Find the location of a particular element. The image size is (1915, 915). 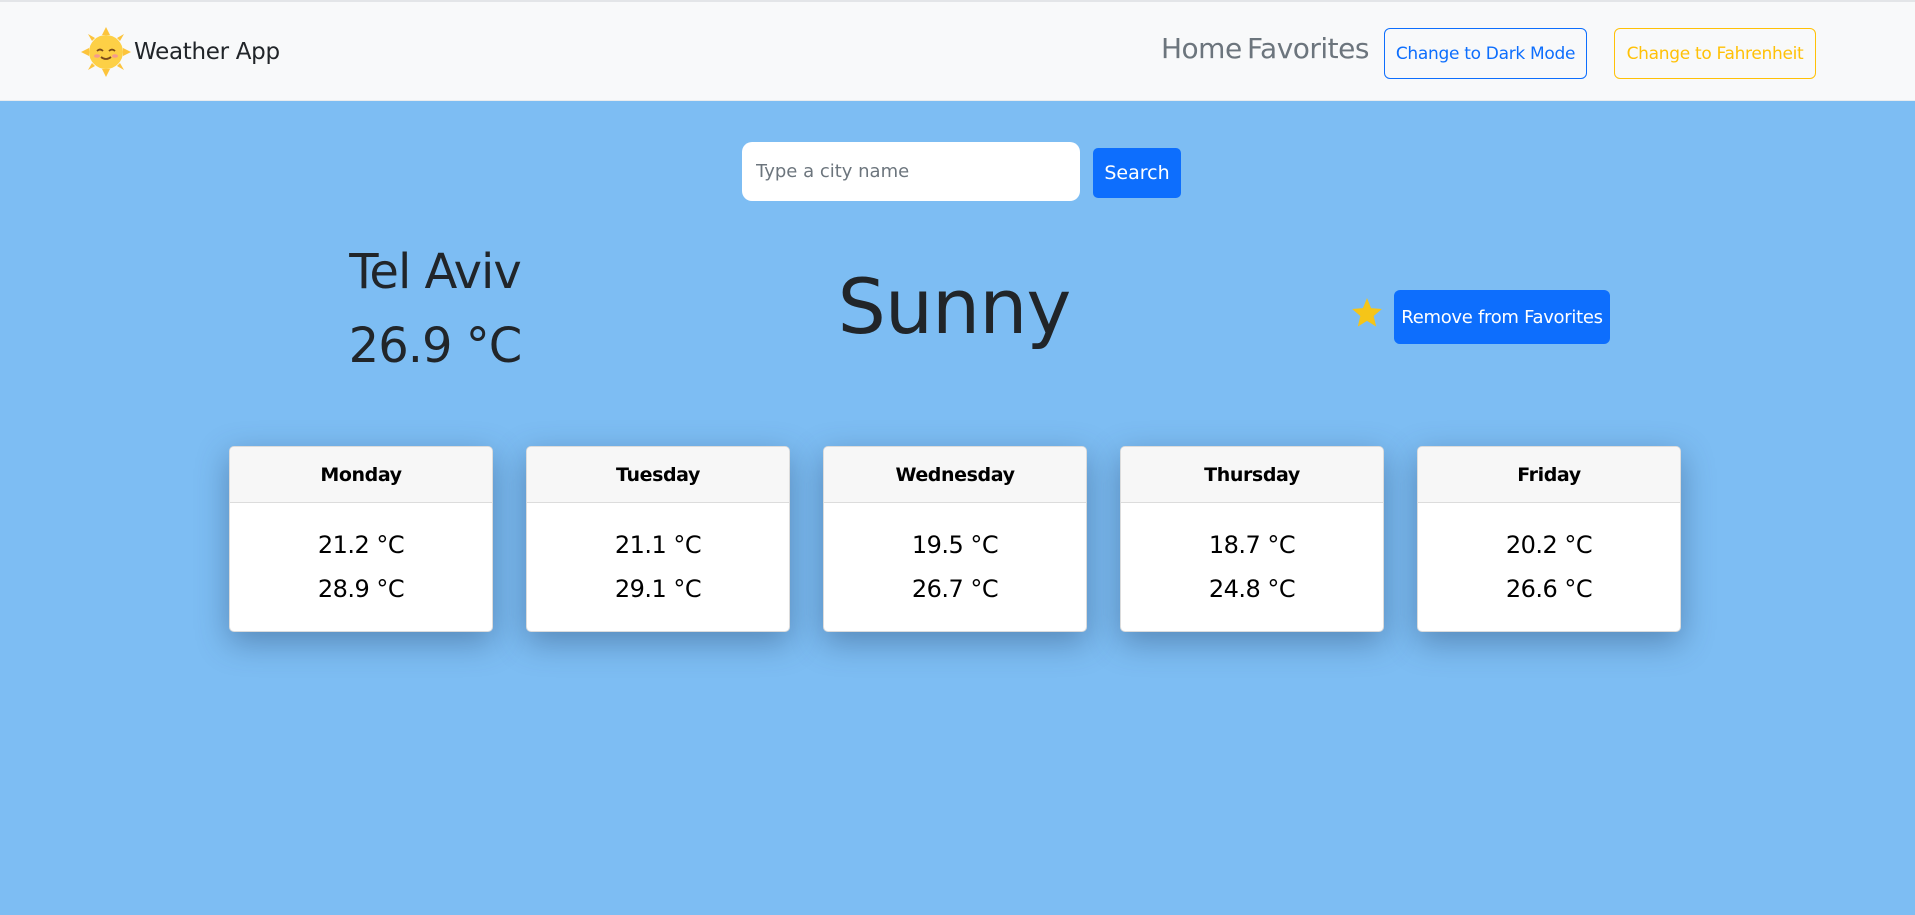

forecast-max-temp: 26.7 °C is located at coordinates (955, 589).